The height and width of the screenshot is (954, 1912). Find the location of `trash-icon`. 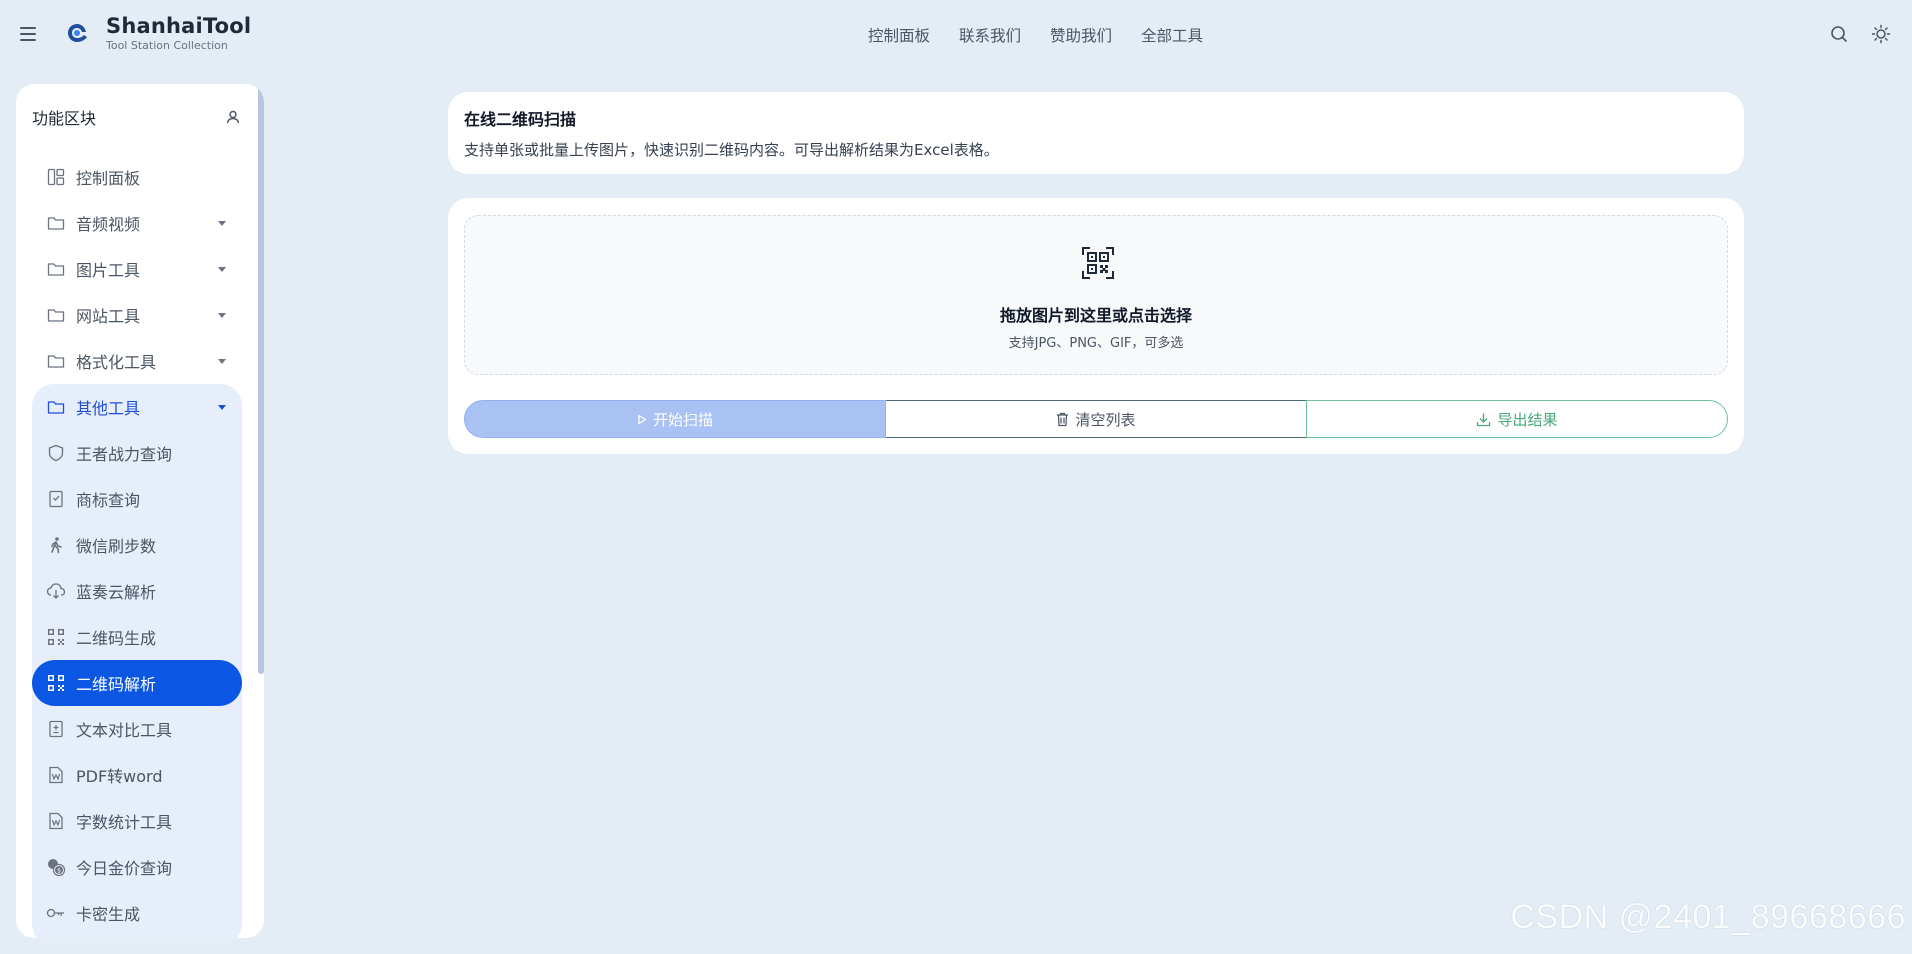

trash-icon is located at coordinates (1063, 419).